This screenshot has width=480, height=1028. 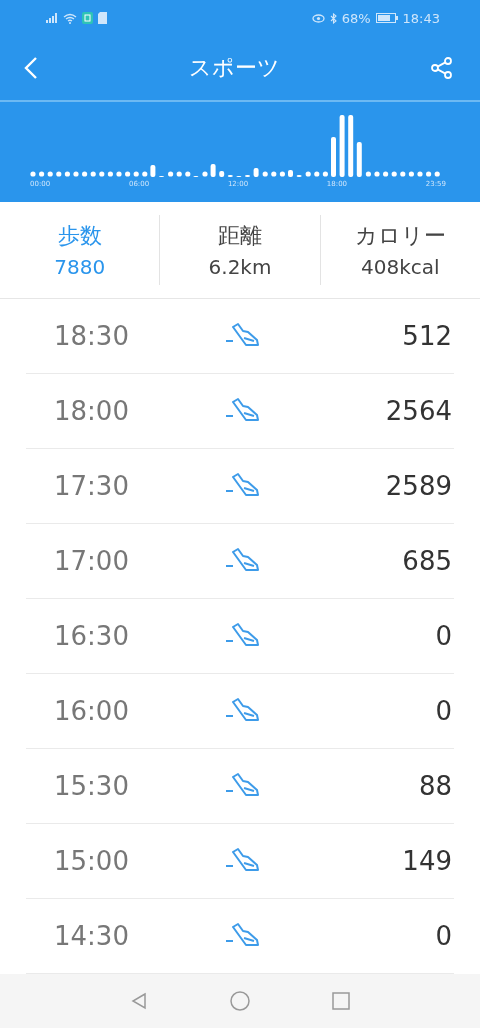 What do you see at coordinates (427, 861) in the screenshot?
I see `step-count: 149` at bounding box center [427, 861].